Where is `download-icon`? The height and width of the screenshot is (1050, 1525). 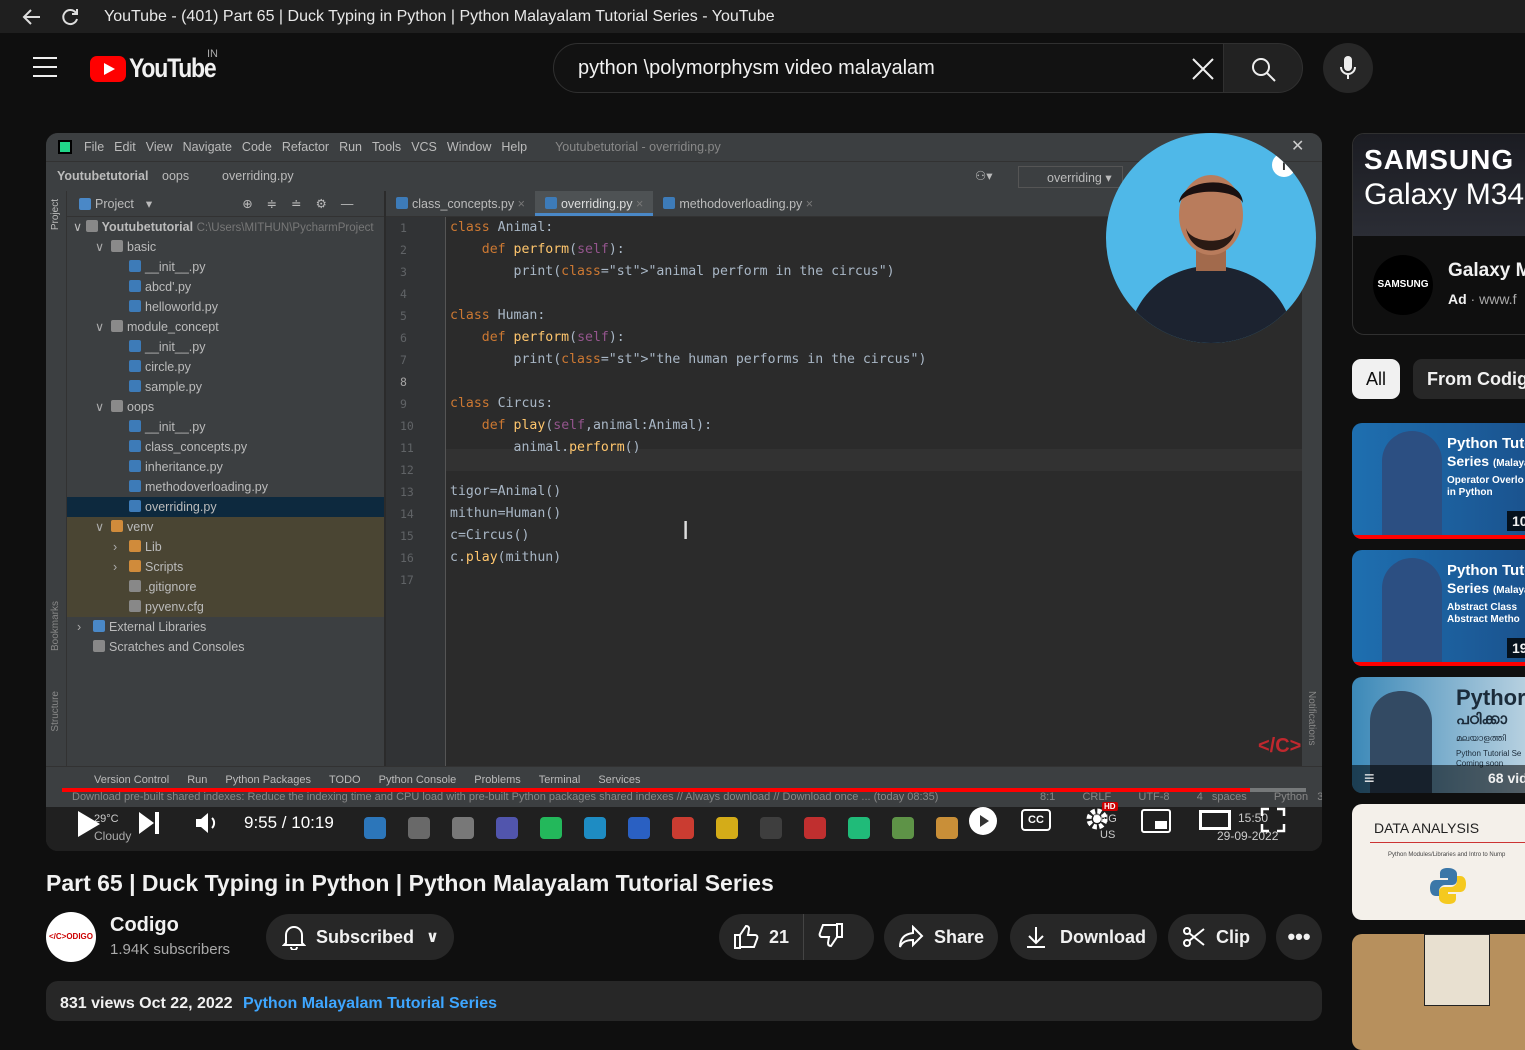
download-icon is located at coordinates (1036, 937).